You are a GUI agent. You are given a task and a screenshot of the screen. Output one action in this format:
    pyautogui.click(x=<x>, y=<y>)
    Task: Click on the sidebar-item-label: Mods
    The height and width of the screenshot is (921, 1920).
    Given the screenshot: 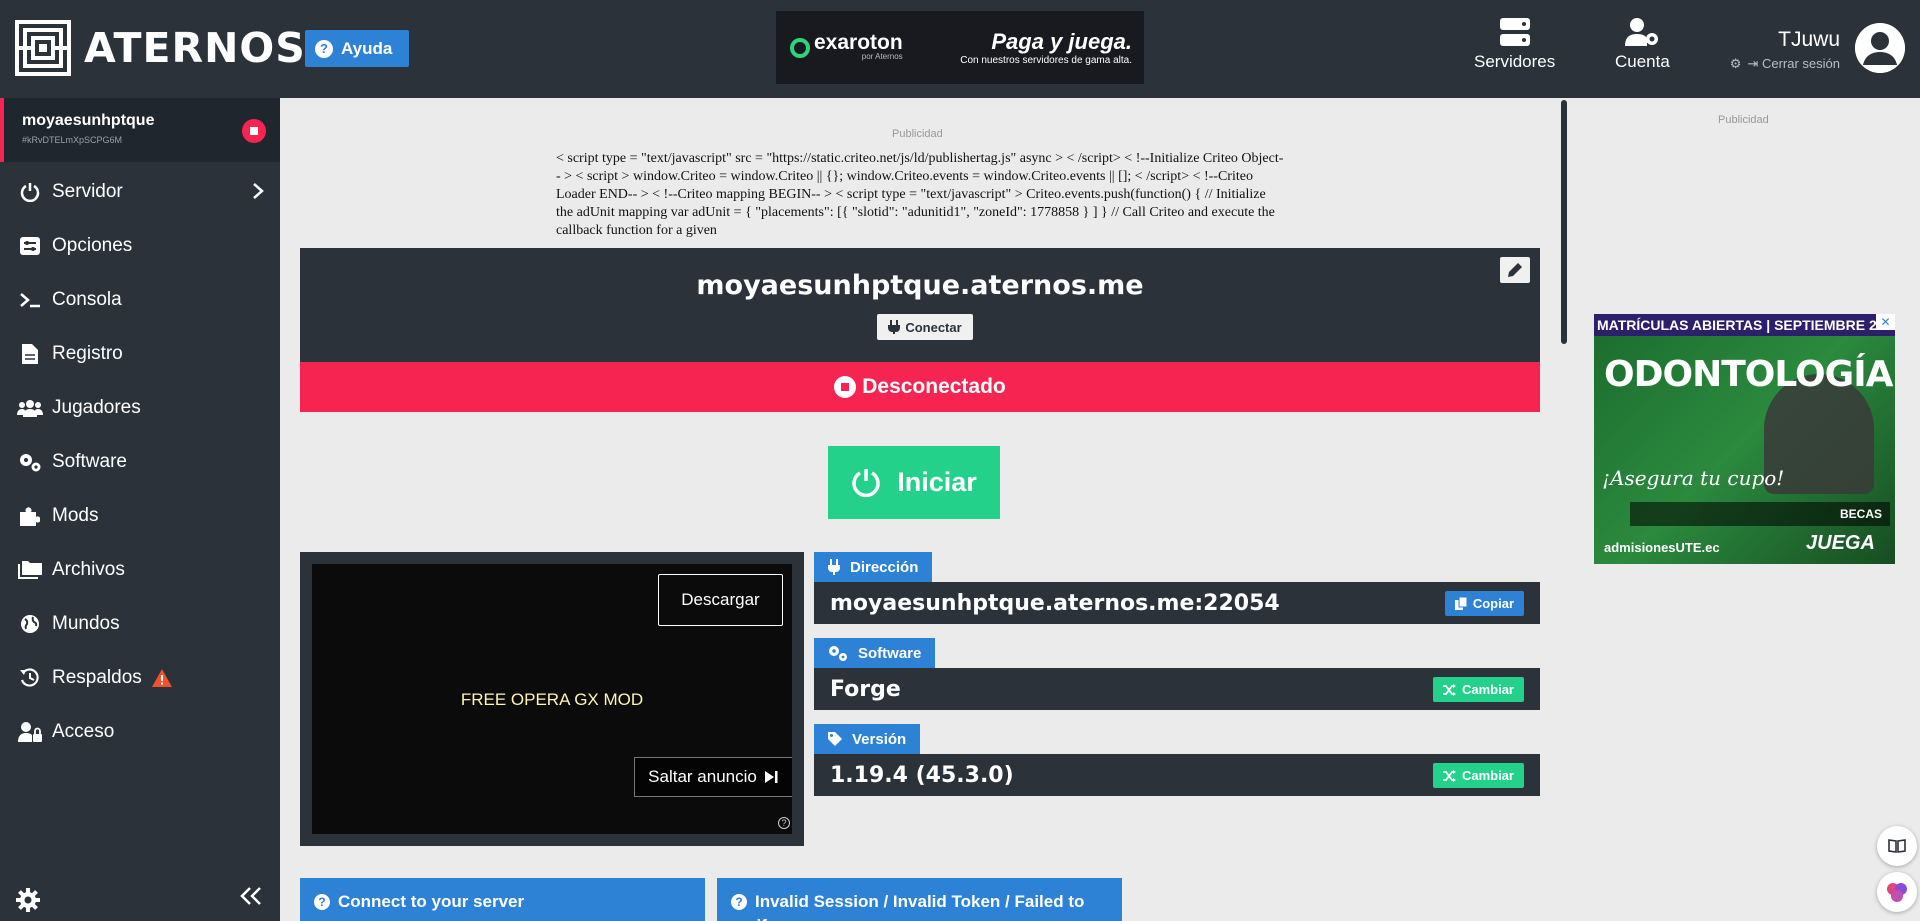 What is the action you would take?
    pyautogui.click(x=75, y=515)
    